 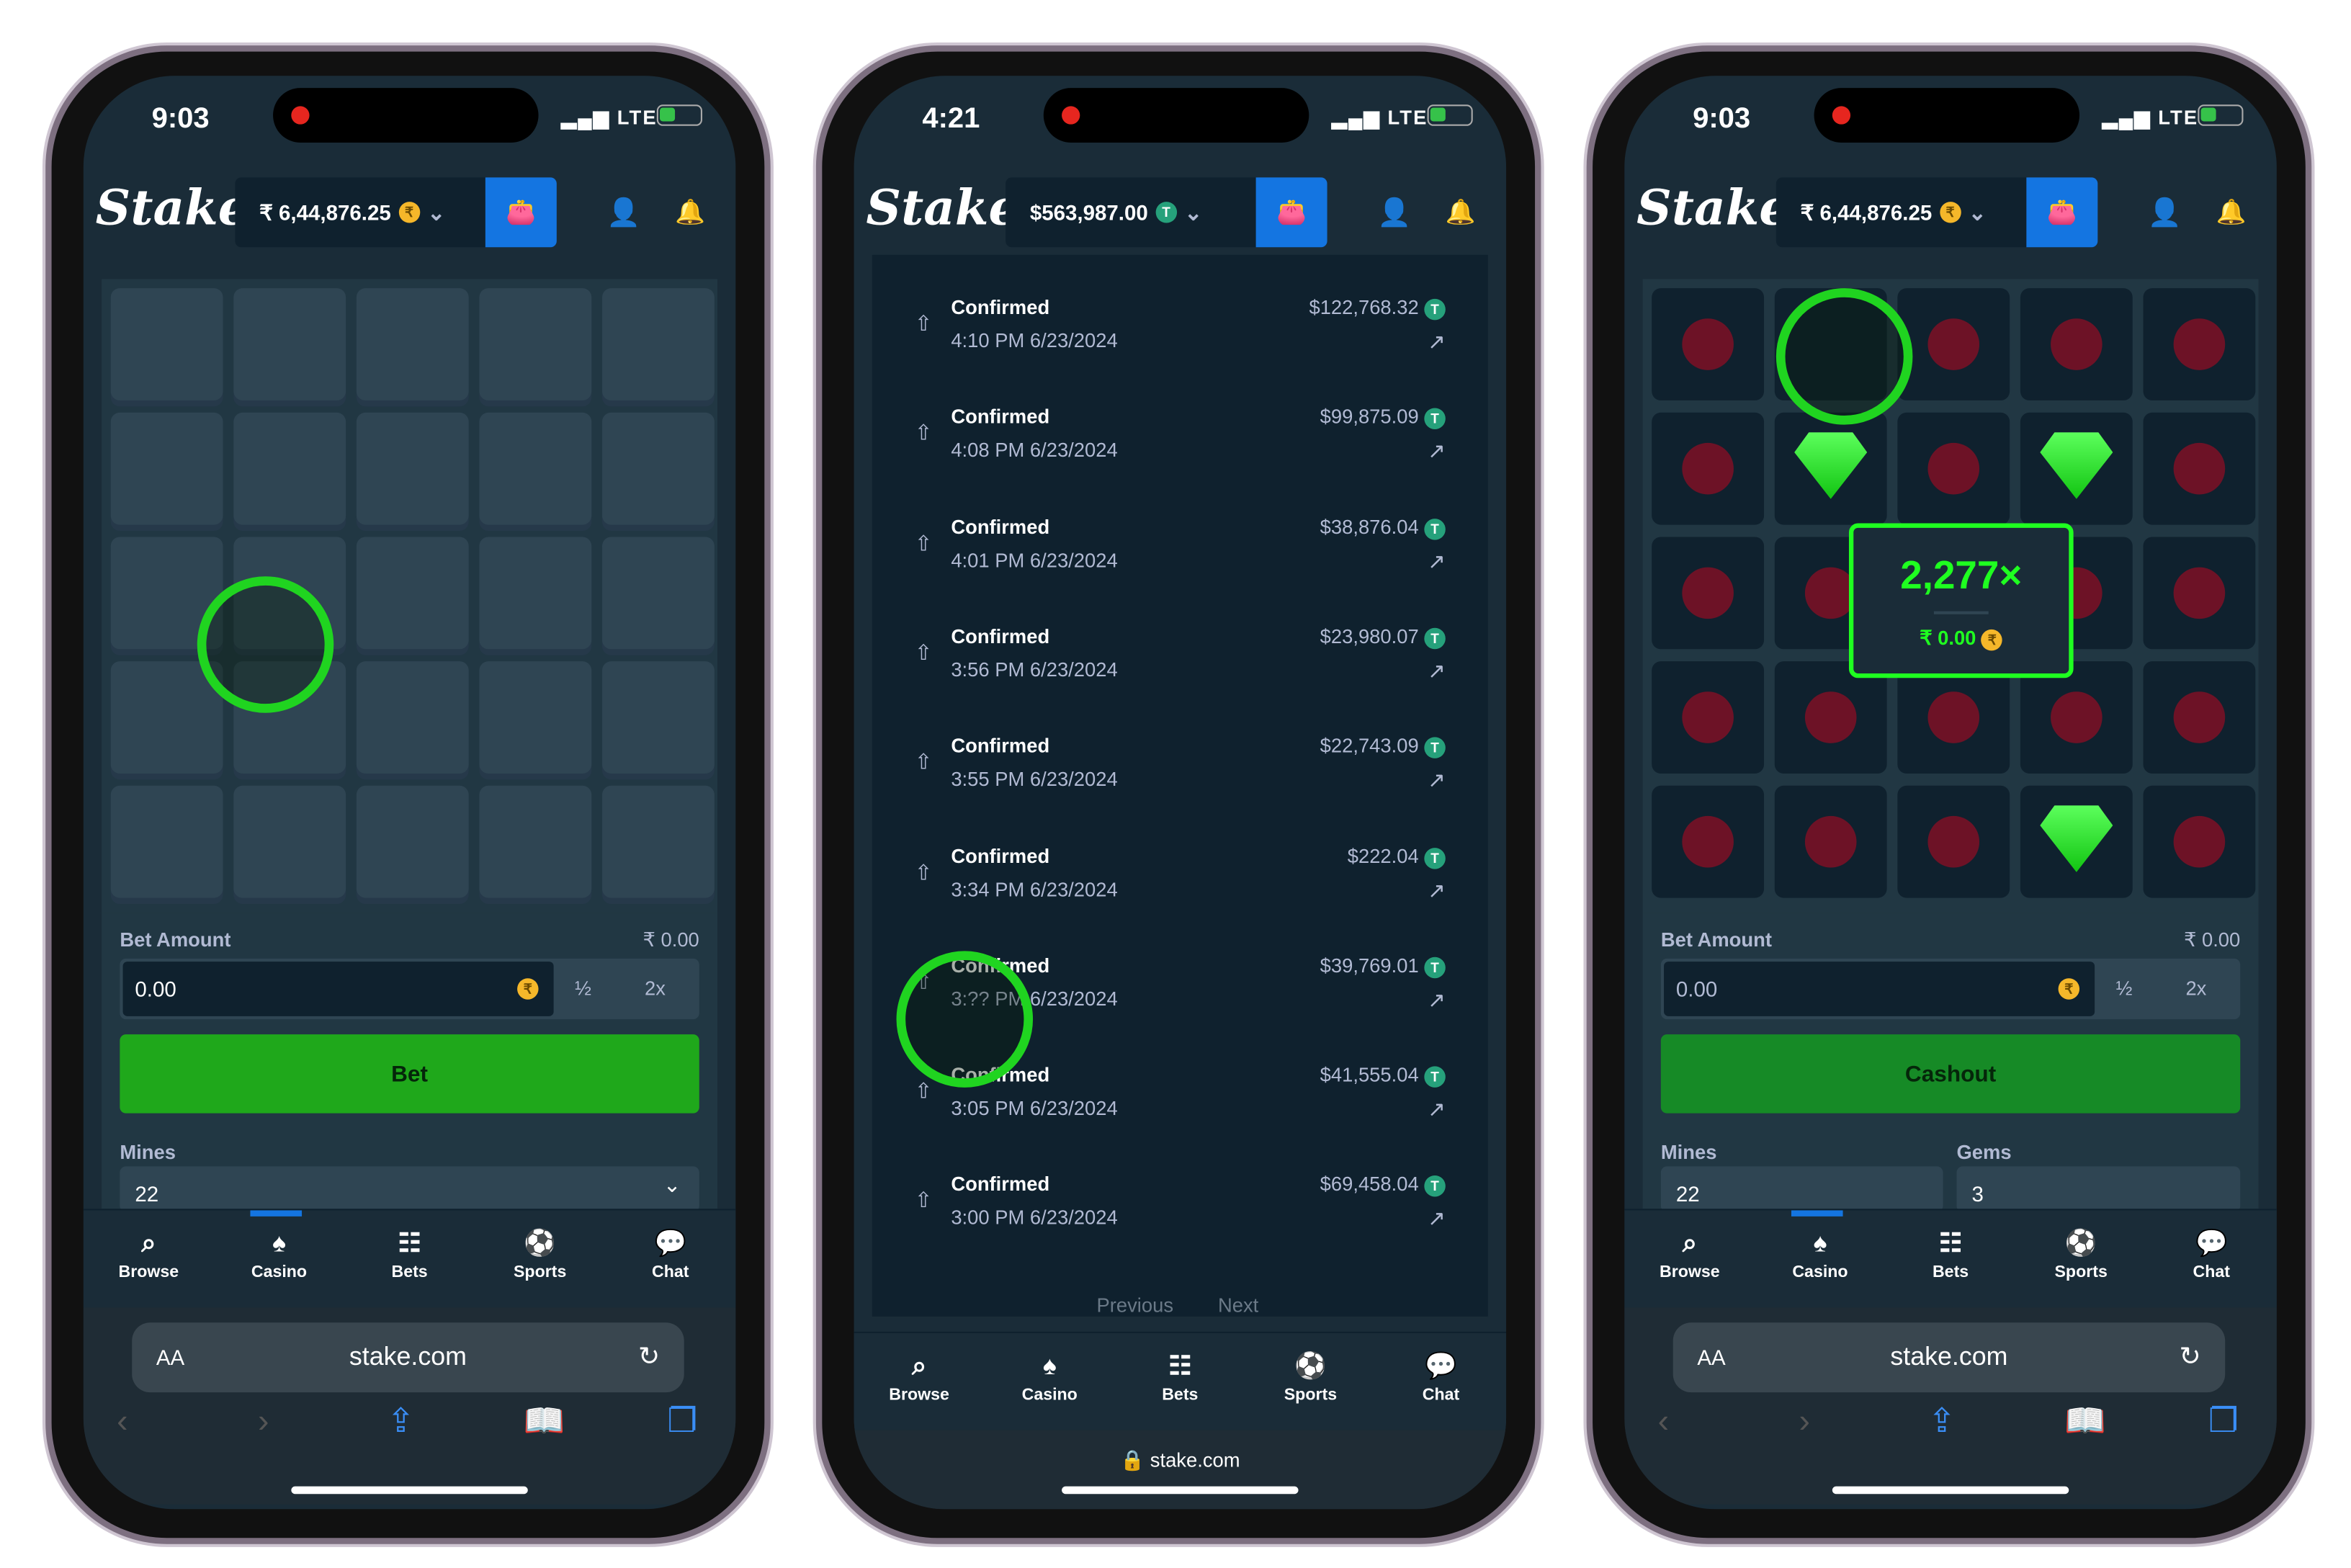 What do you see at coordinates (1238, 1305) in the screenshot?
I see `next-button: Next` at bounding box center [1238, 1305].